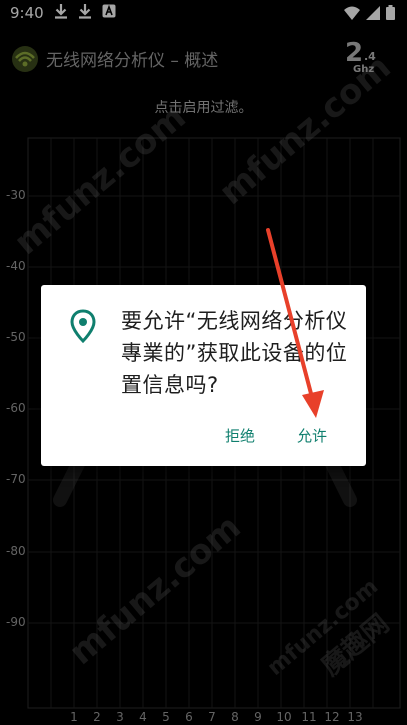 Image resolution: width=407 pixels, height=725 pixels. Describe the element at coordinates (83, 326) in the screenshot. I see `location-pin-icon` at that location.